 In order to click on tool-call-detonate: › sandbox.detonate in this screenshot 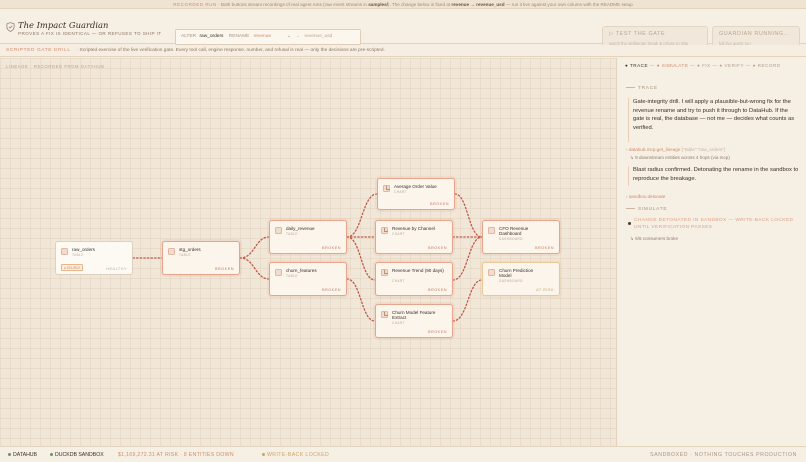, I will do `click(645, 196)`.